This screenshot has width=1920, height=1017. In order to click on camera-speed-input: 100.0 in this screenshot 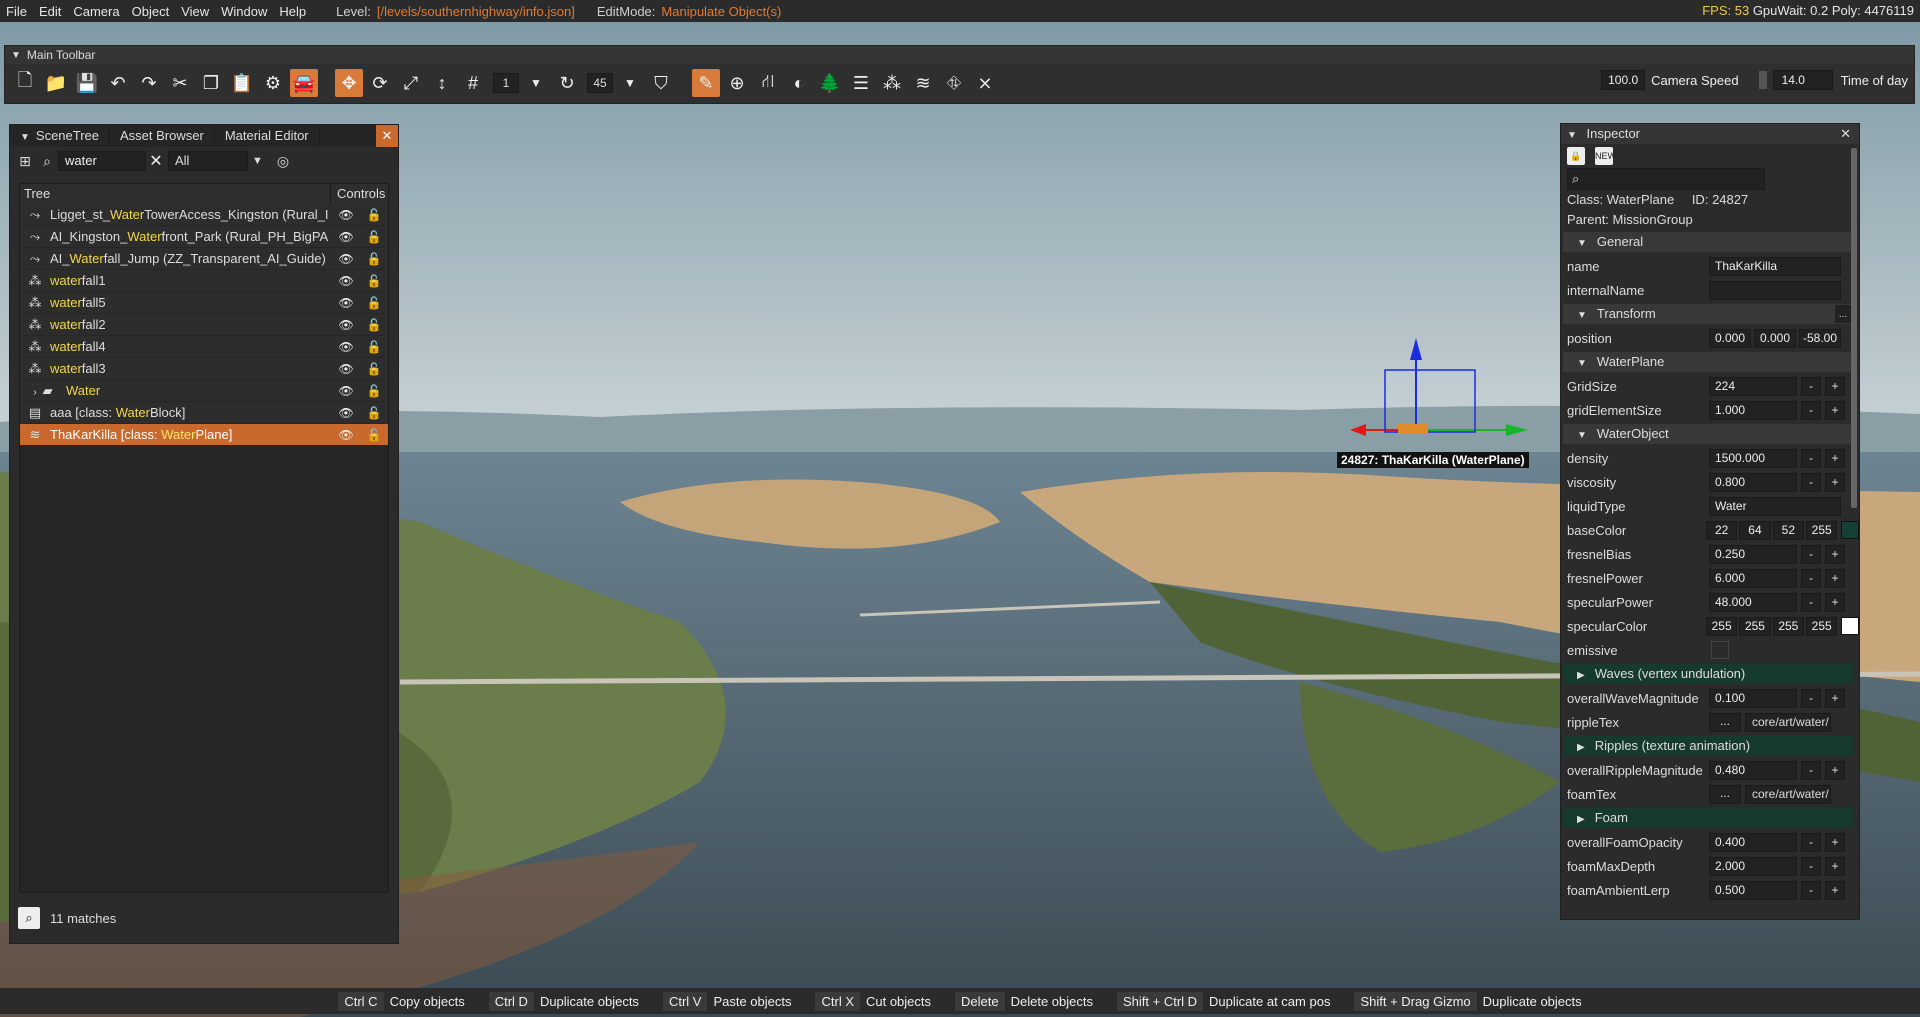, I will do `click(1623, 80)`.